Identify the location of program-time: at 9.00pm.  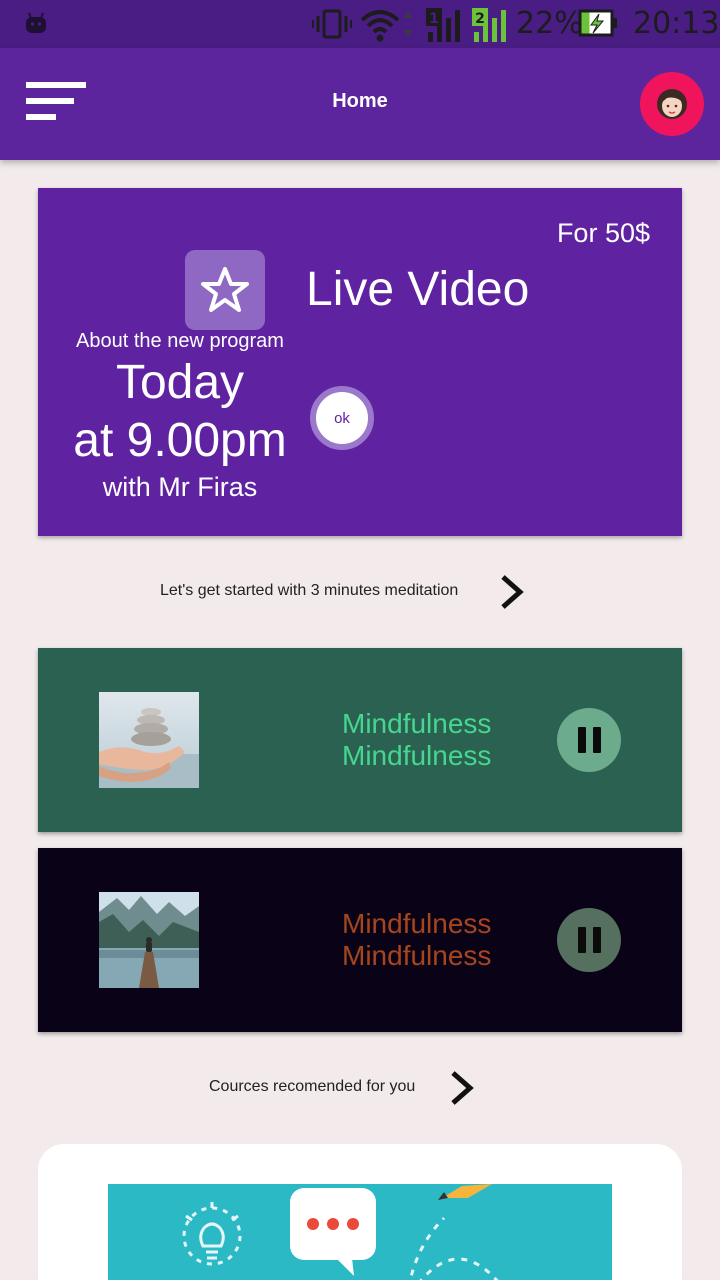
(180, 440).